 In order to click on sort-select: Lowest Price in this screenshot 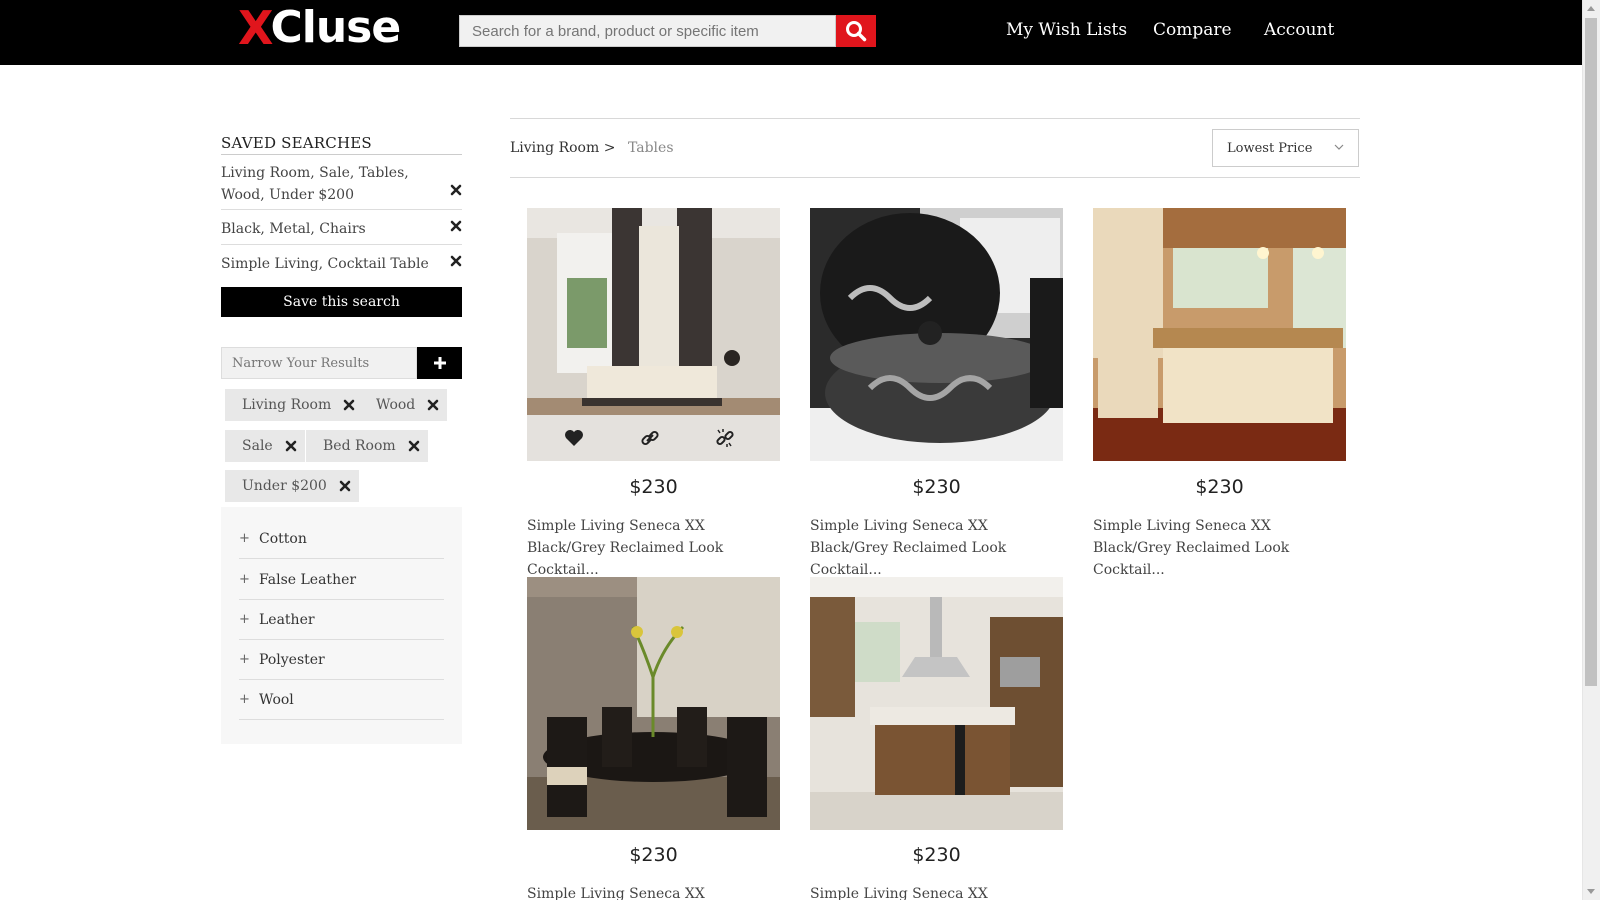, I will do `click(1285, 148)`.